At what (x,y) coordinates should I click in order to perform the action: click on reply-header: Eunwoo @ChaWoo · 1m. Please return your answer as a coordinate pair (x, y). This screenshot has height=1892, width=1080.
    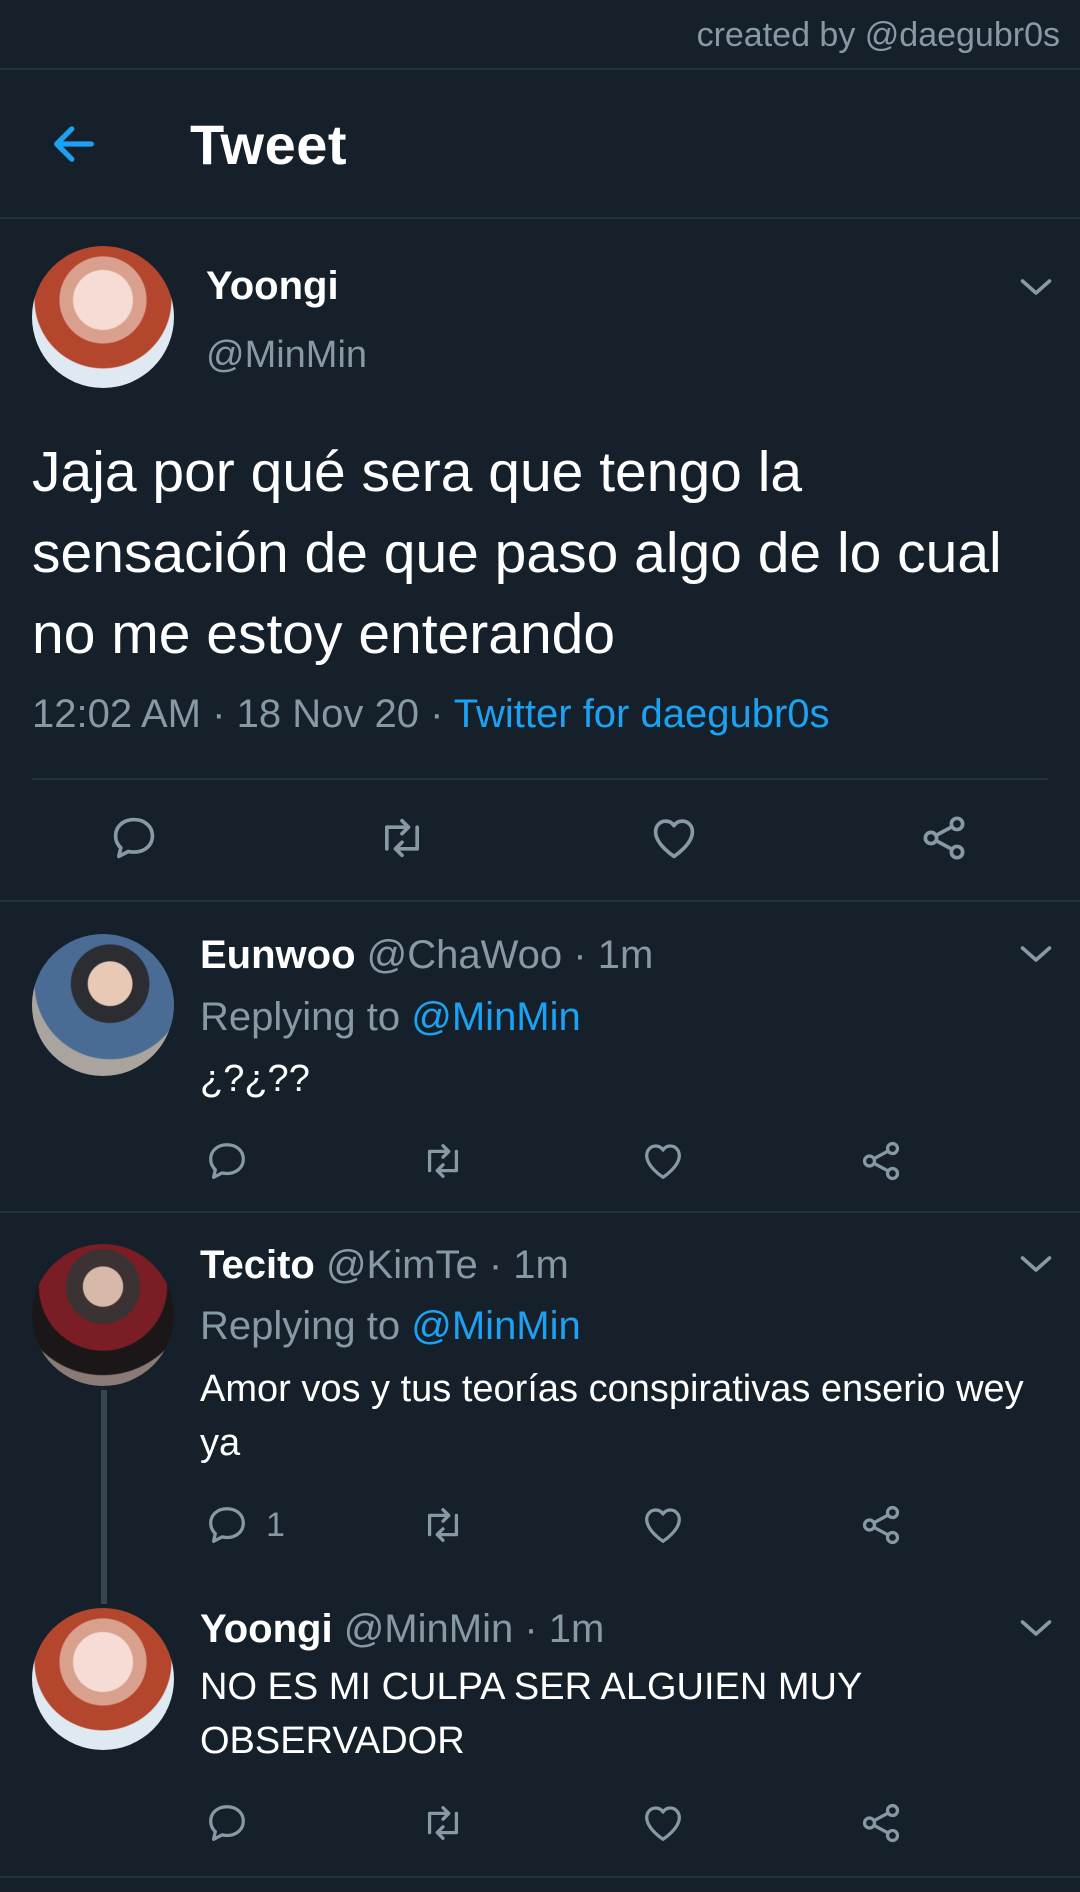
    Looking at the image, I should click on (426, 955).